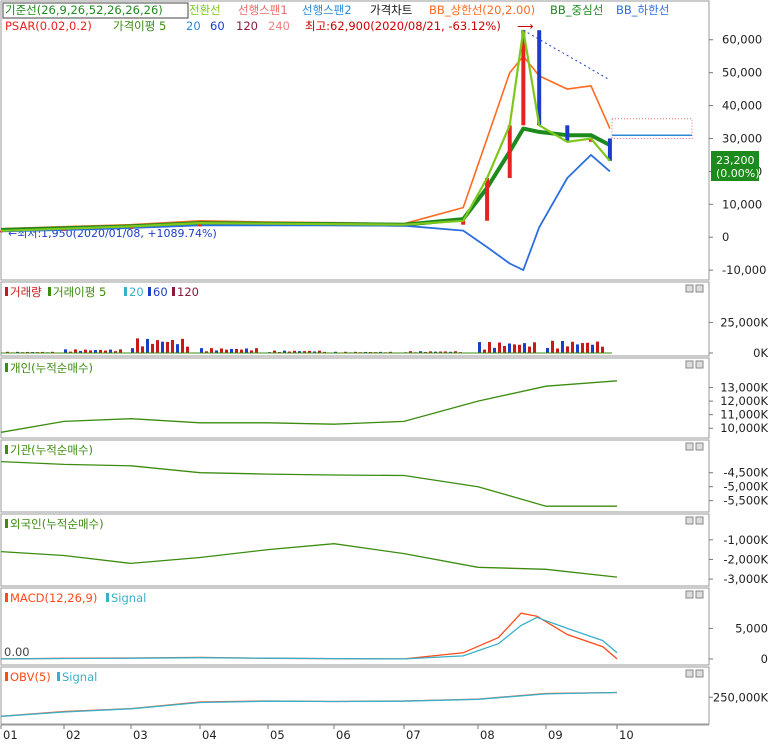  Describe the element at coordinates (84, 10) in the screenshot. I see `legend-base-line: 기준선(26,9,26,52,26,26,26)` at that location.